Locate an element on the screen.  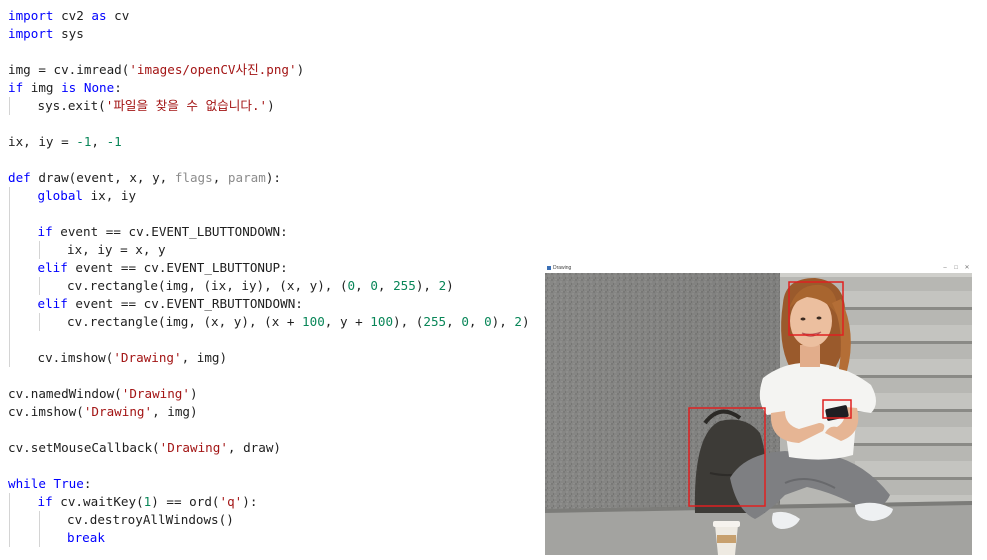
code-token: ): is located at coordinates (273, 177).